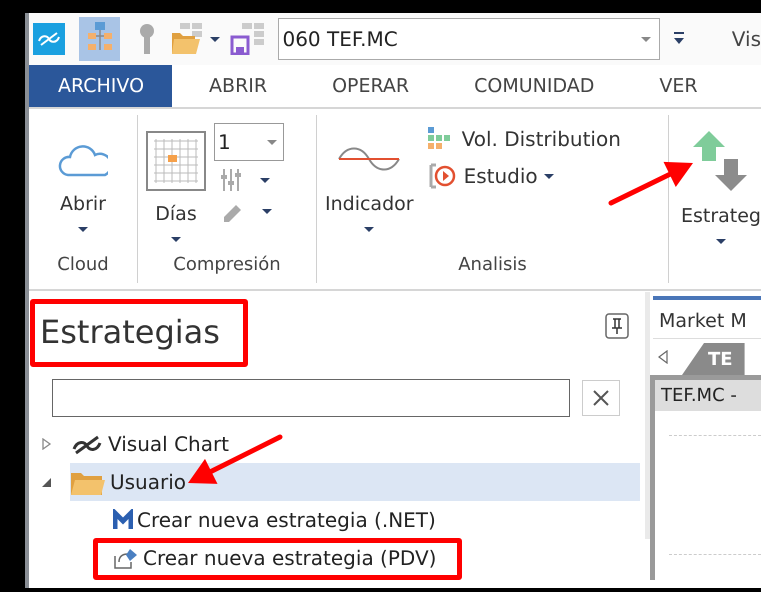 This screenshot has width=761, height=592. Describe the element at coordinates (311, 398) in the screenshot. I see `search-field` at that location.